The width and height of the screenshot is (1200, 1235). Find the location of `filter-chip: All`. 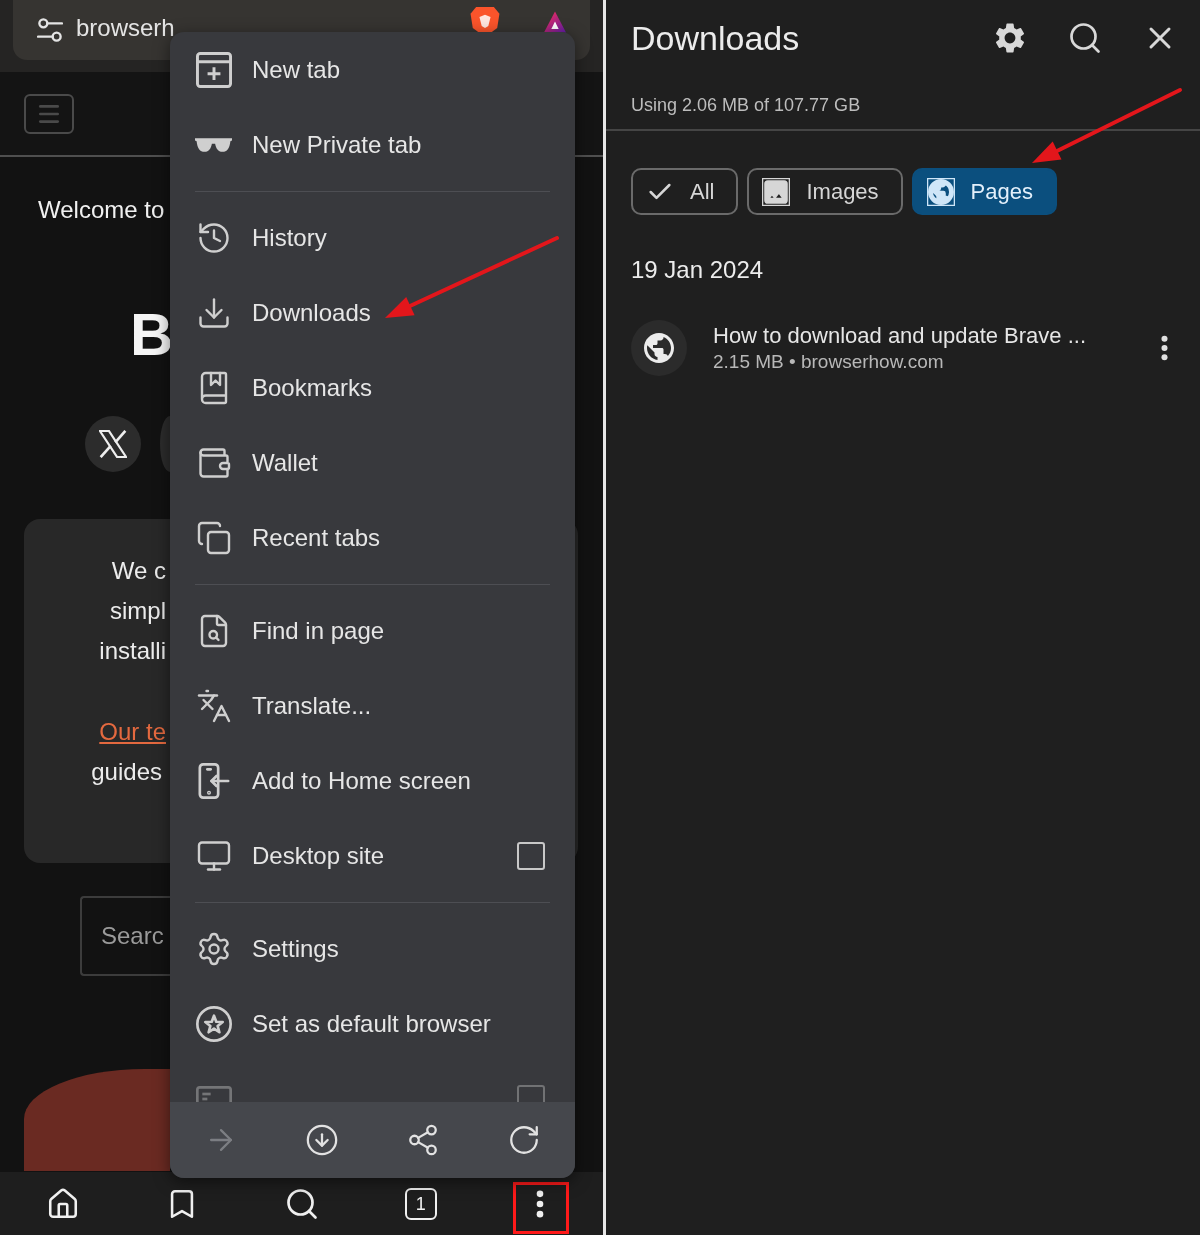

filter-chip: All is located at coordinates (685, 191).